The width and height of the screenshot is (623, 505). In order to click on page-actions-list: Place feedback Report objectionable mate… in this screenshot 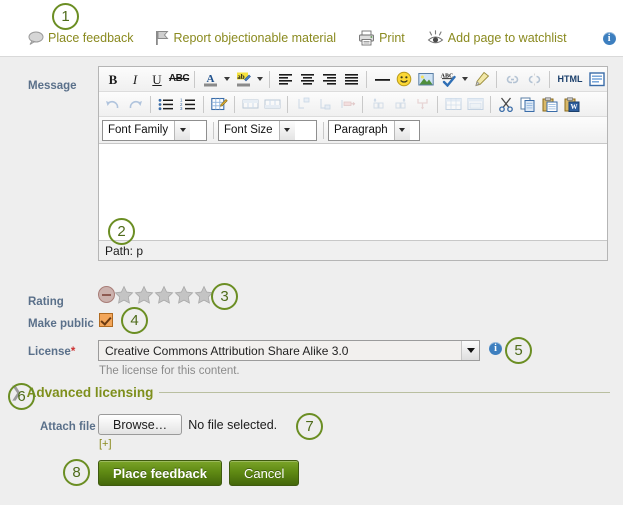, I will do `click(322, 38)`.